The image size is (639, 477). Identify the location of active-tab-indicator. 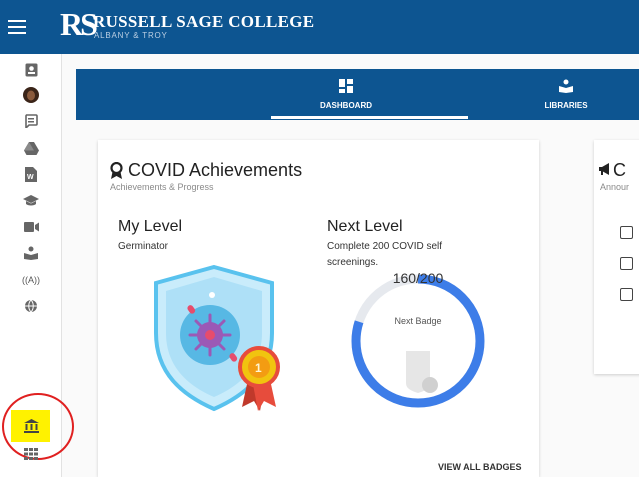
(369, 117).